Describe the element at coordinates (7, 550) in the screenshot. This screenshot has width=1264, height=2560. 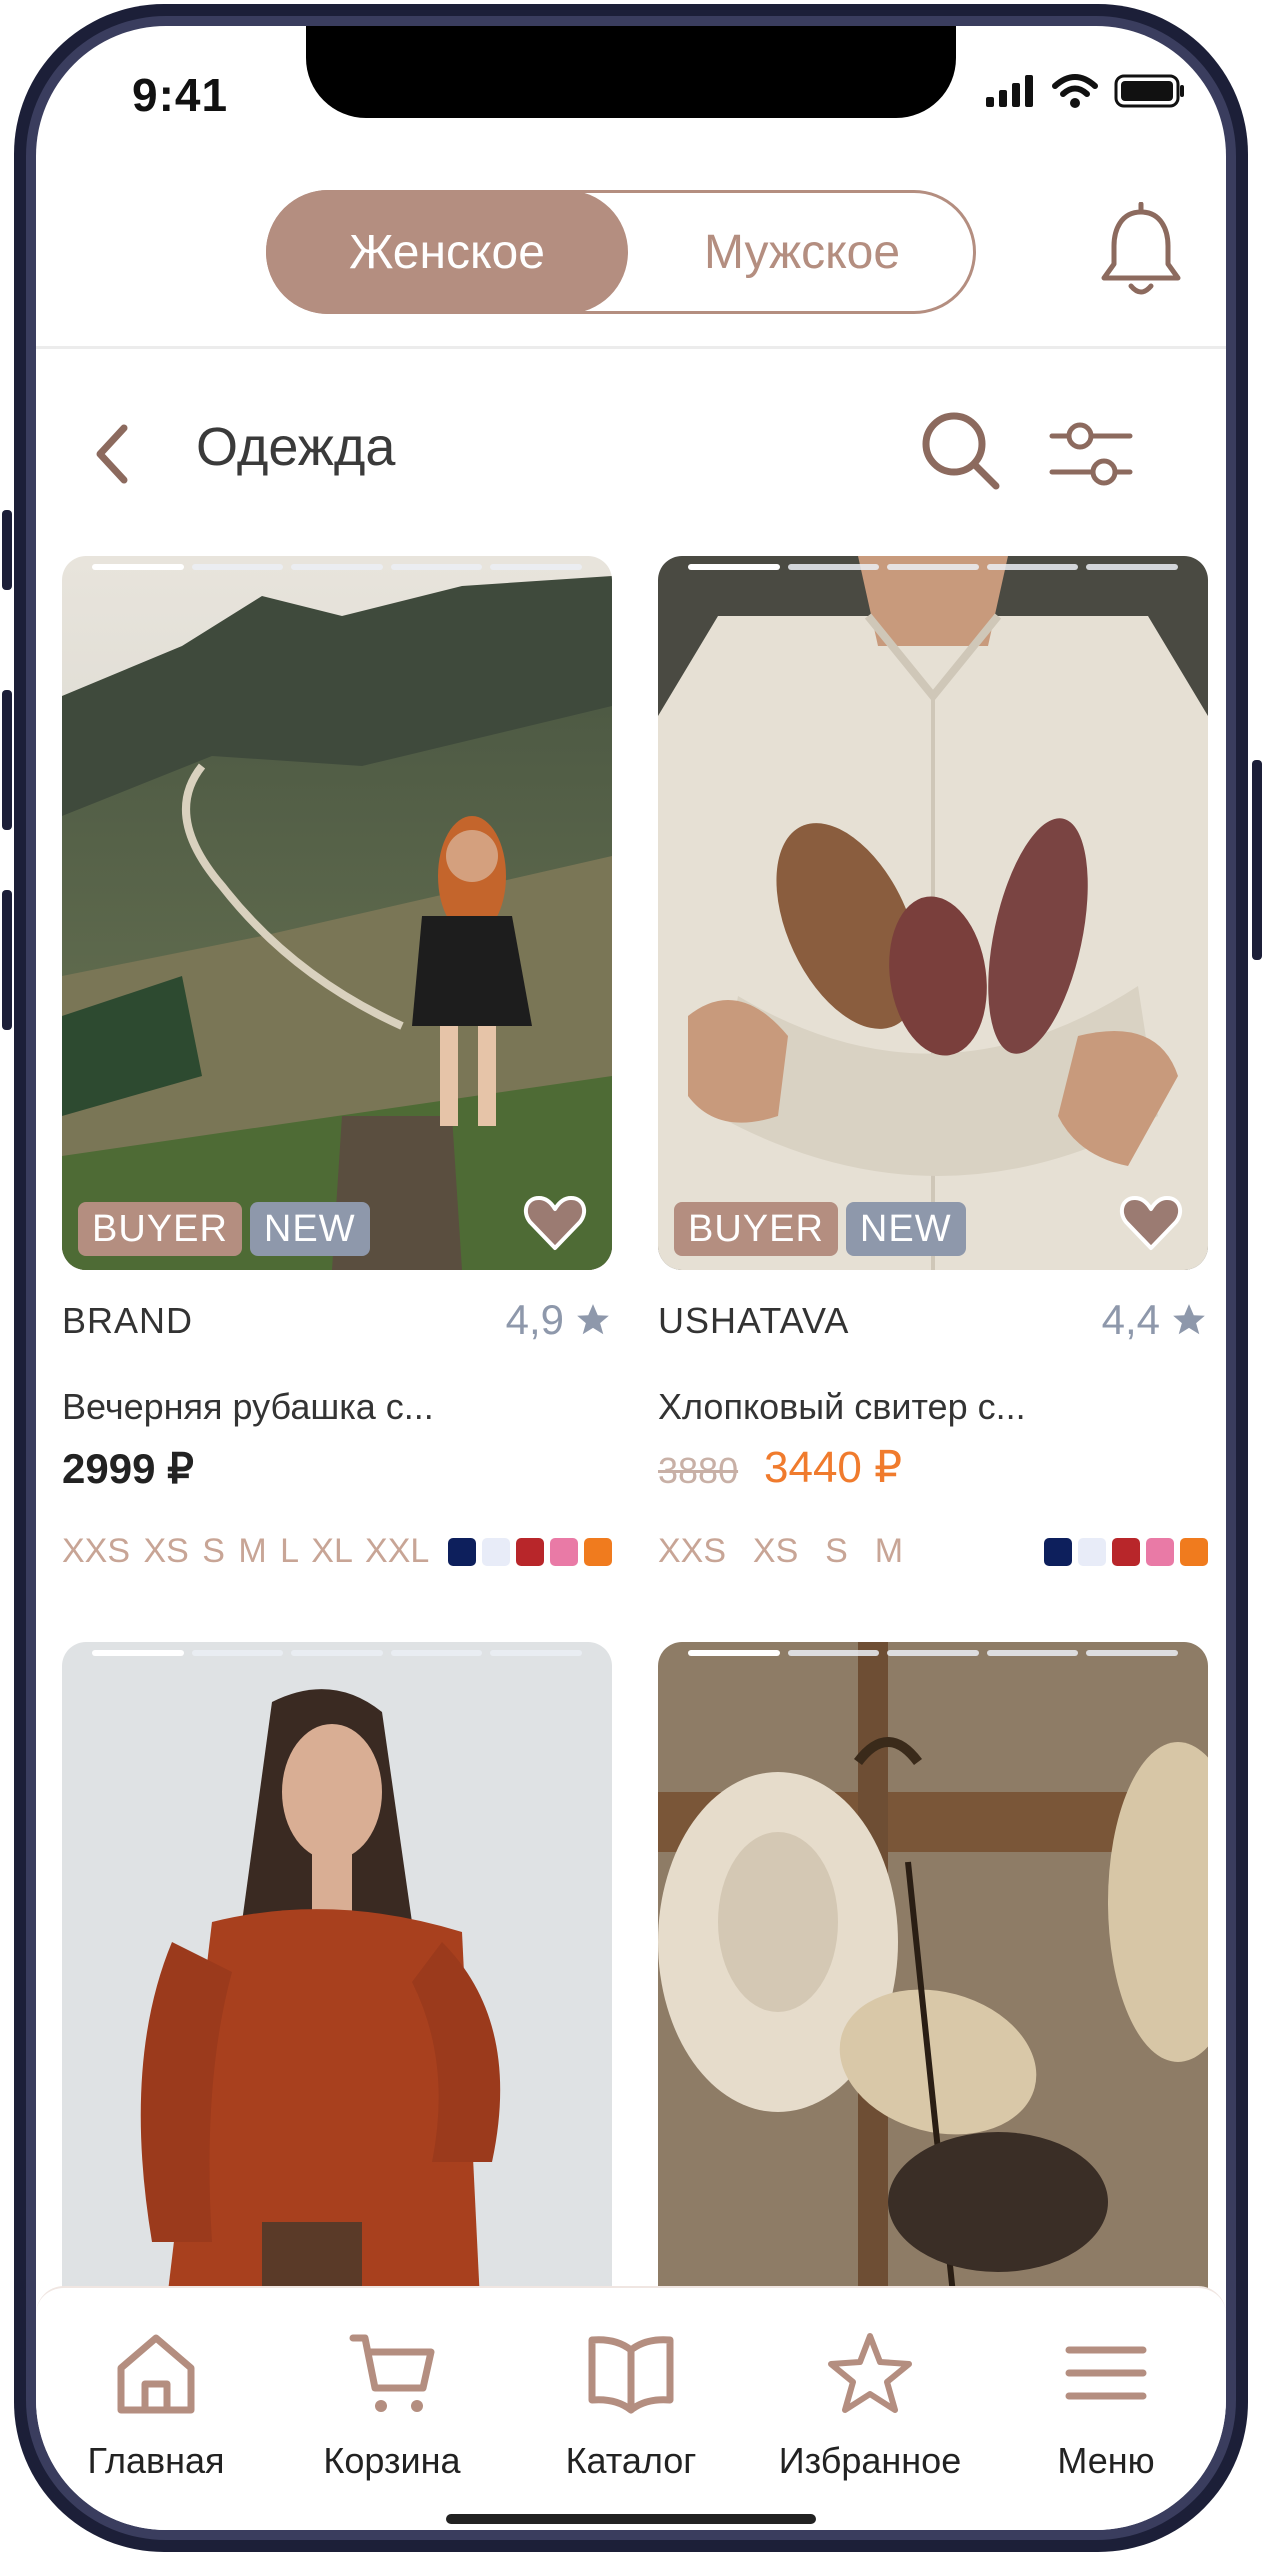
I see `side-button` at that location.